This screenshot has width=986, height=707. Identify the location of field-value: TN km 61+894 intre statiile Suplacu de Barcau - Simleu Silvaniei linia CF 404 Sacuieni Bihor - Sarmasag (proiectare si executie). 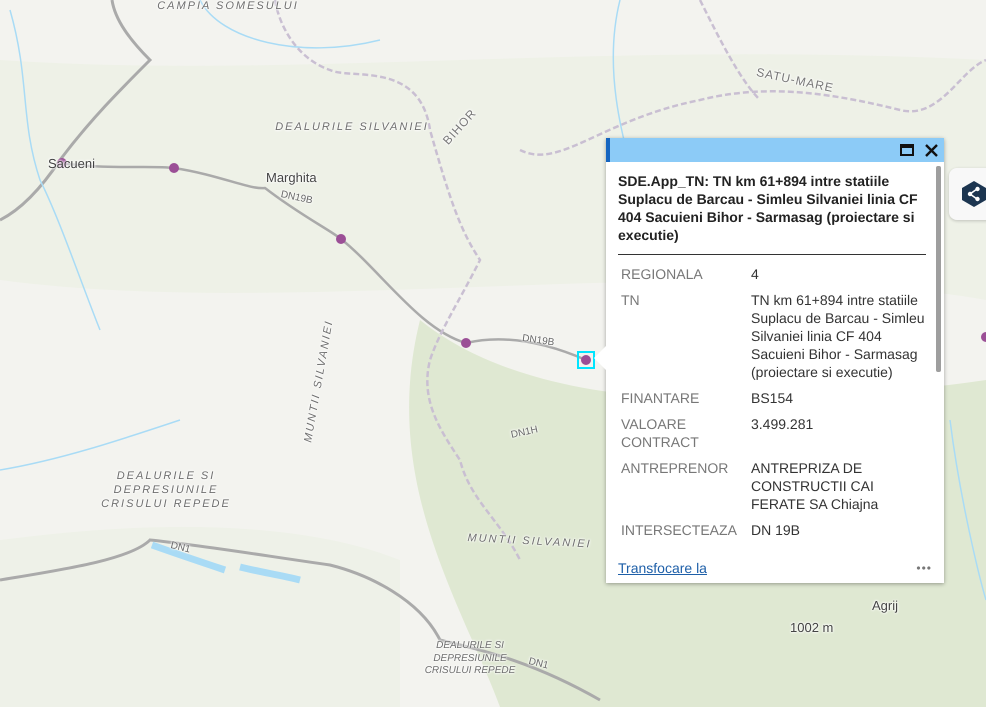
(838, 336).